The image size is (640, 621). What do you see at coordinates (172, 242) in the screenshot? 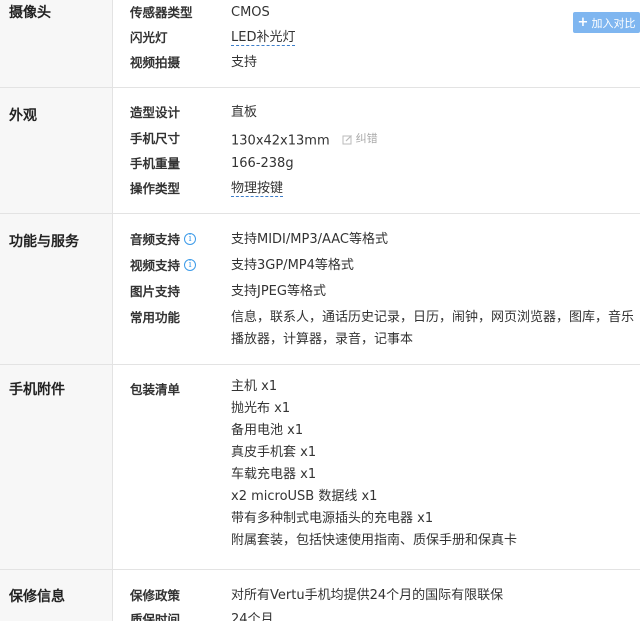
I see `param-label: 音频支持 i` at bounding box center [172, 242].